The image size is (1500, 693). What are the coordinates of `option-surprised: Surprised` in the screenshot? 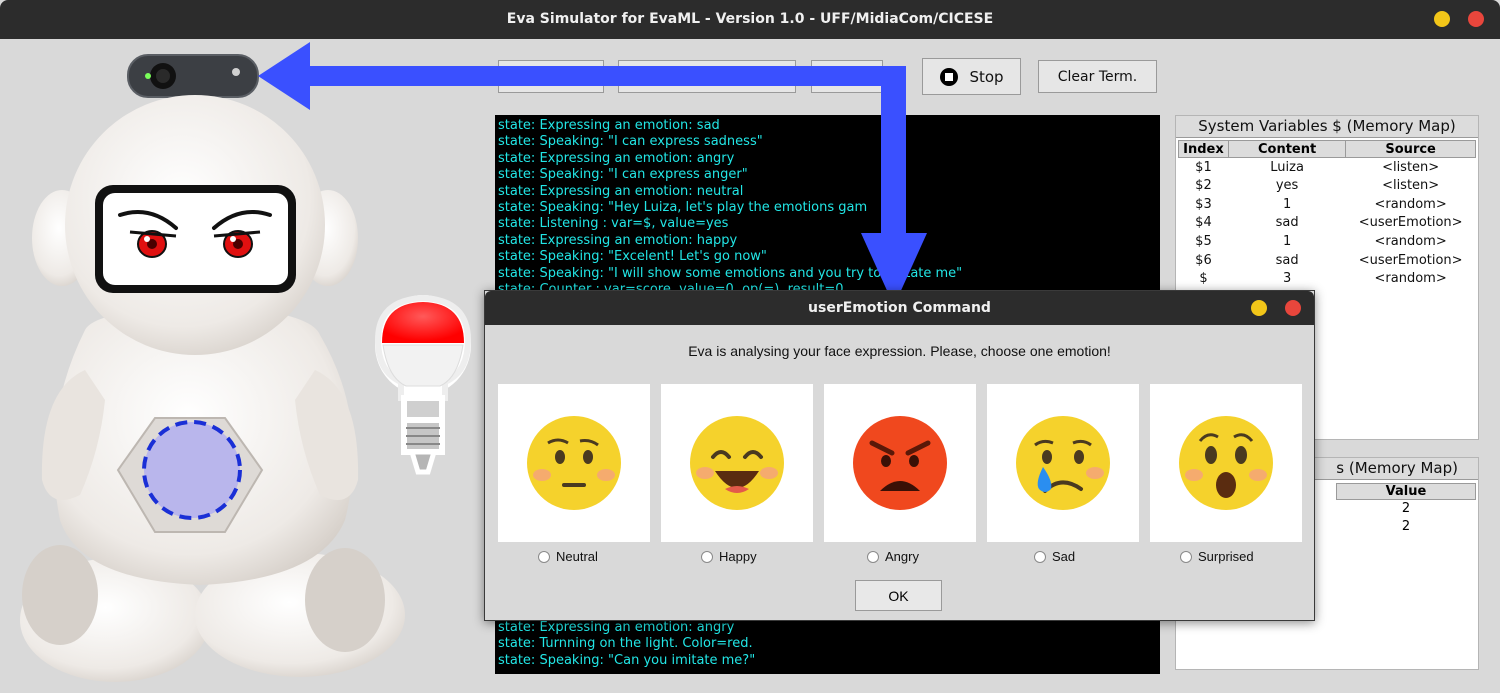 It's located at (1217, 556).